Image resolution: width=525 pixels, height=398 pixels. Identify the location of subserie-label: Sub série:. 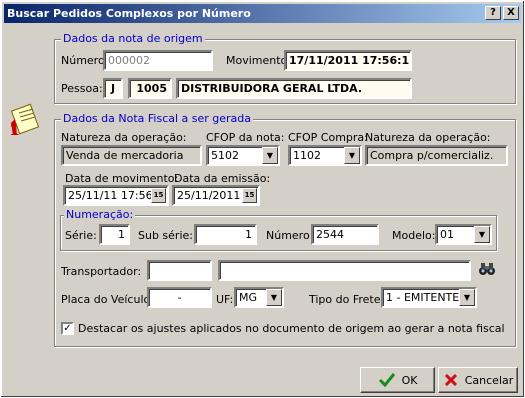
(165, 235).